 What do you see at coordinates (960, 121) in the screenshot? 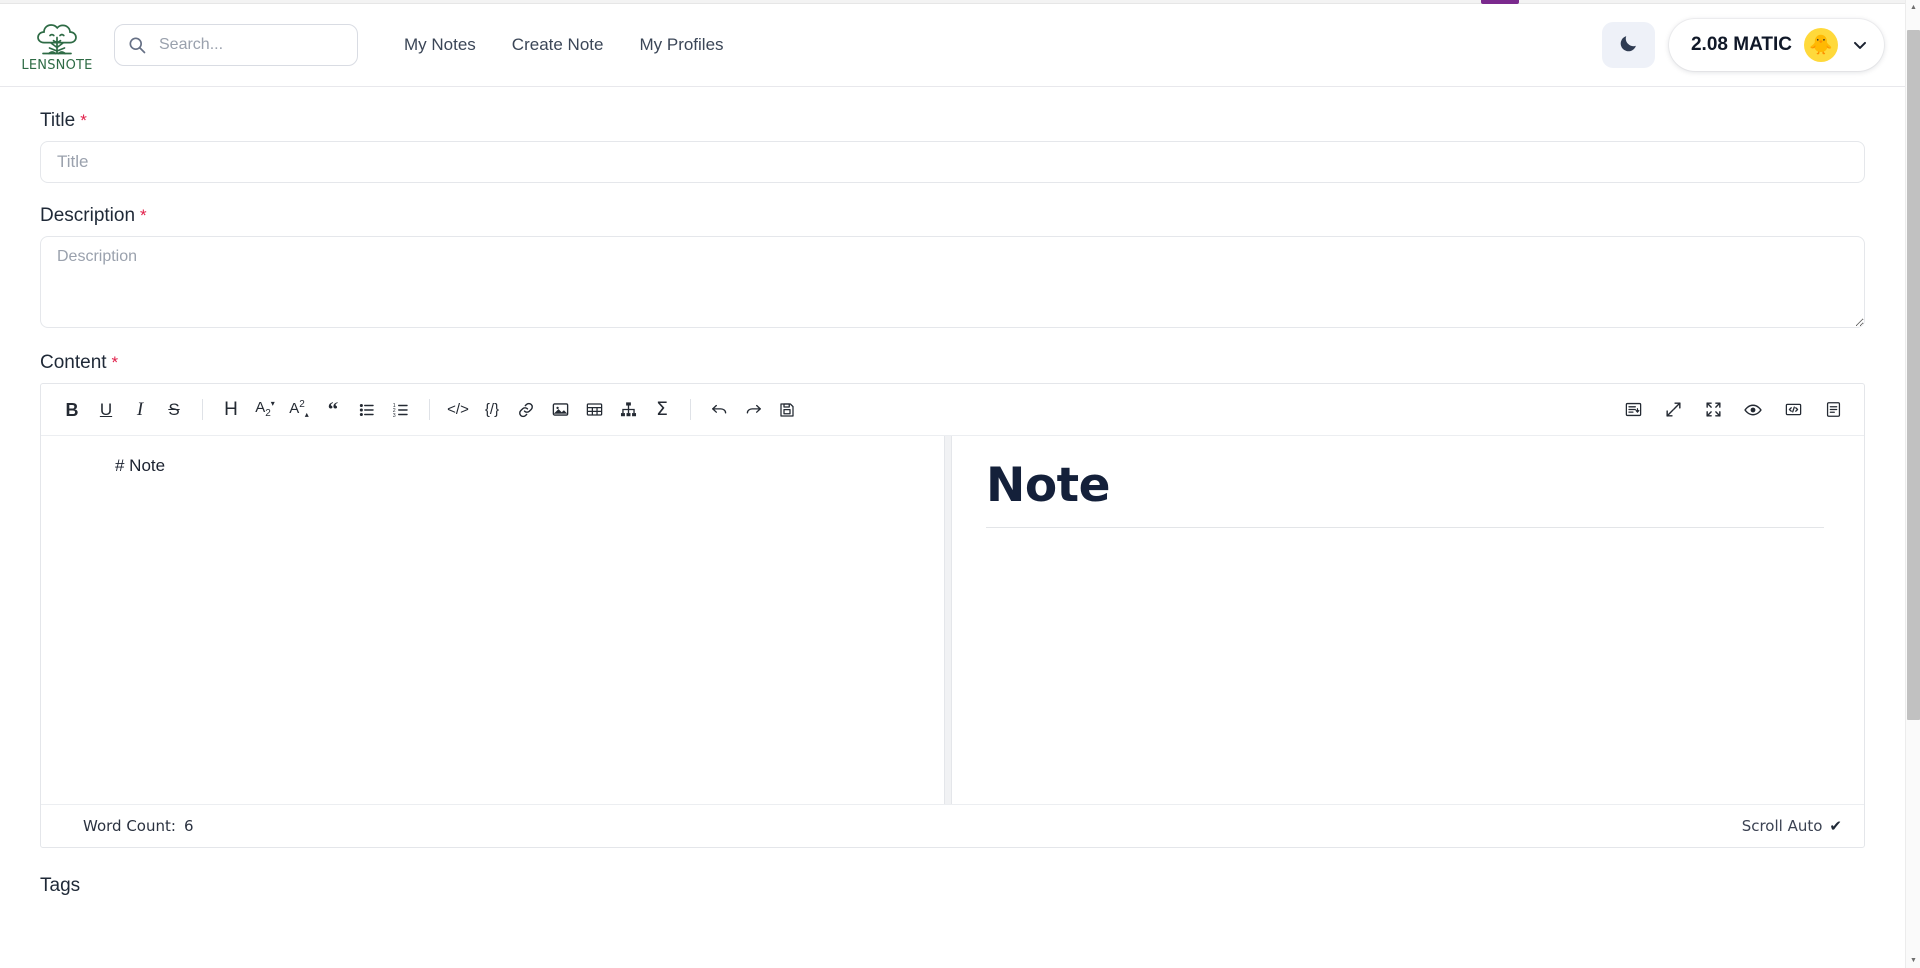
I see `title-field-label: Title *` at bounding box center [960, 121].